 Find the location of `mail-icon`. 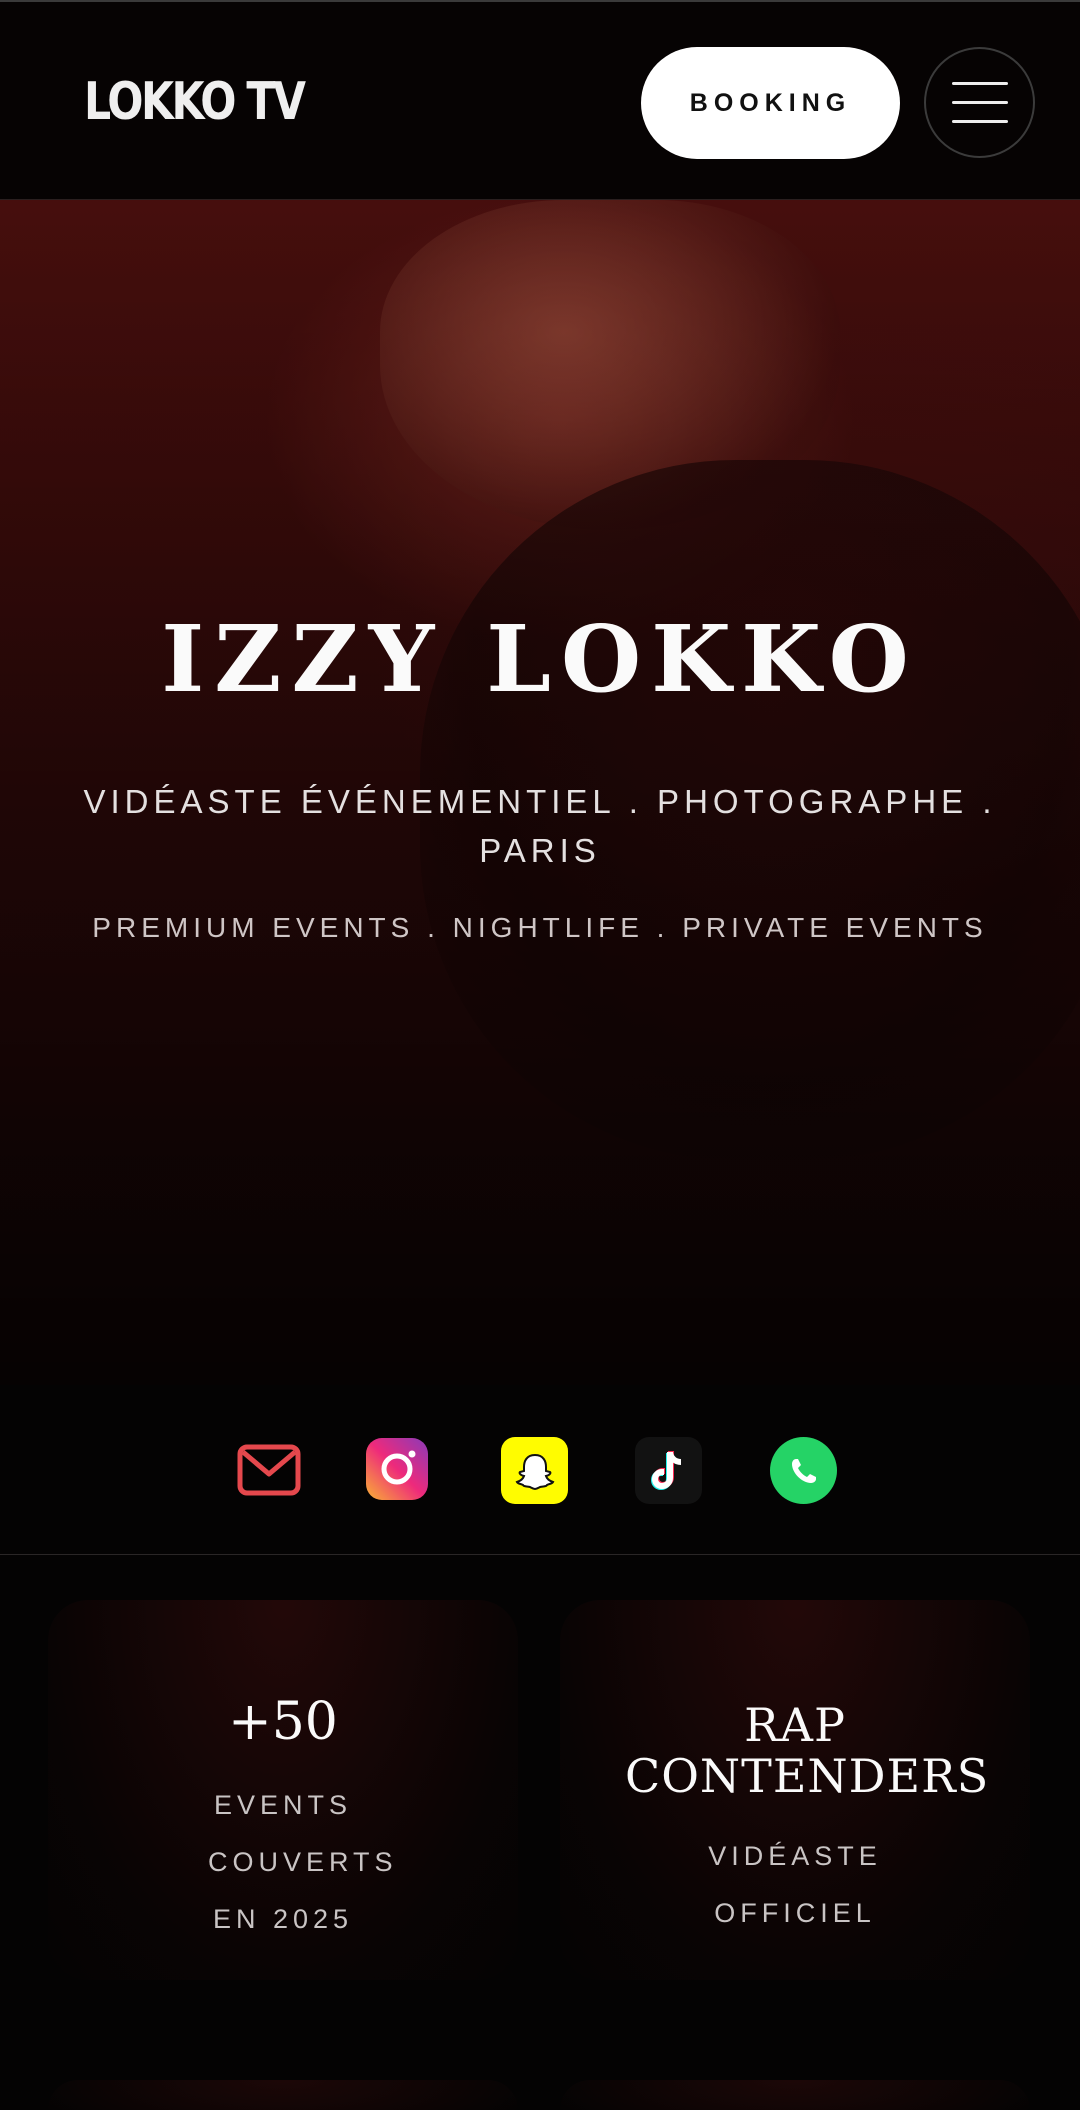

mail-icon is located at coordinates (269, 1470).